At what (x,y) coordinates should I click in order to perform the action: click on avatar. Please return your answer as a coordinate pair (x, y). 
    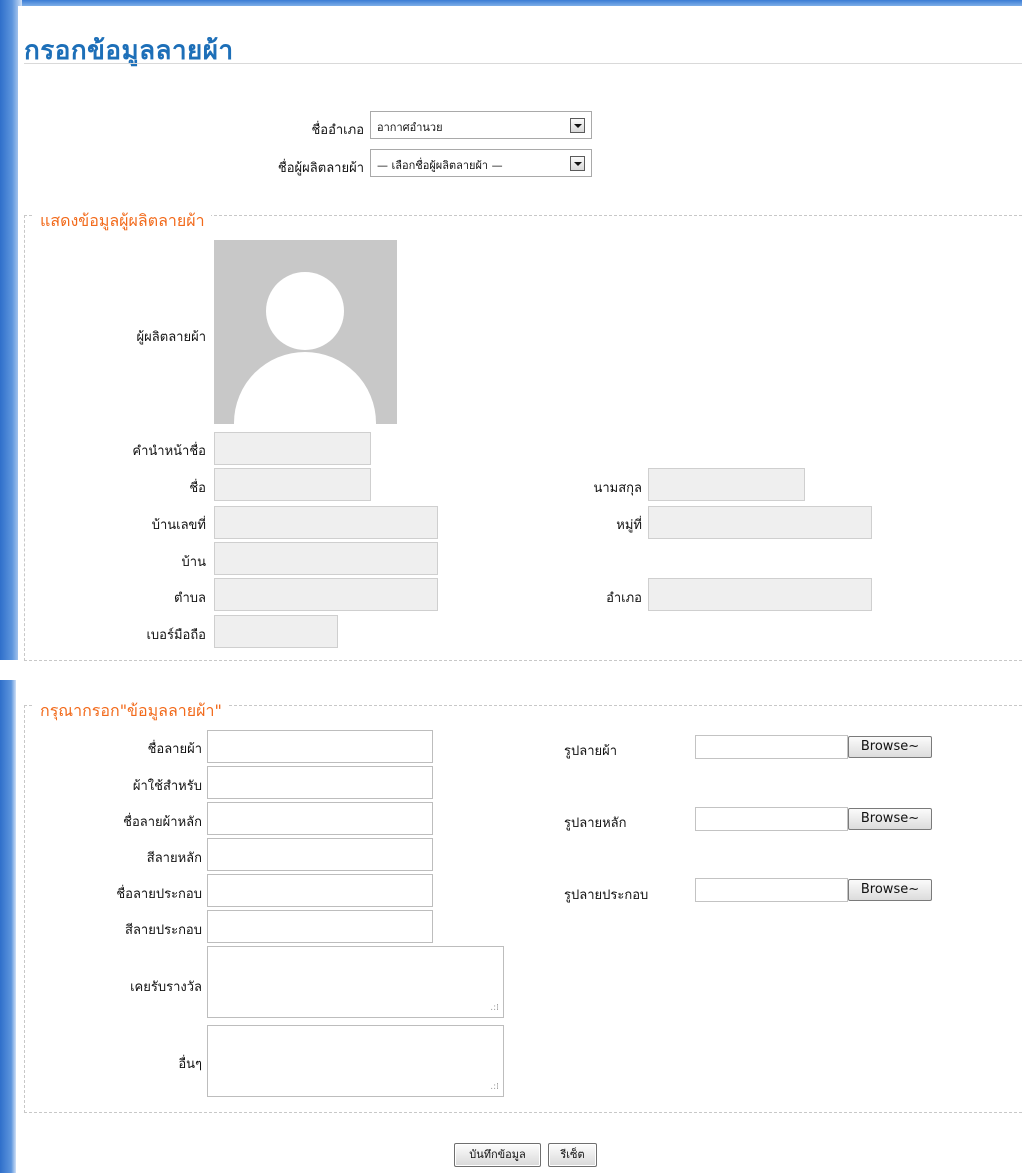
    Looking at the image, I should click on (305, 332).